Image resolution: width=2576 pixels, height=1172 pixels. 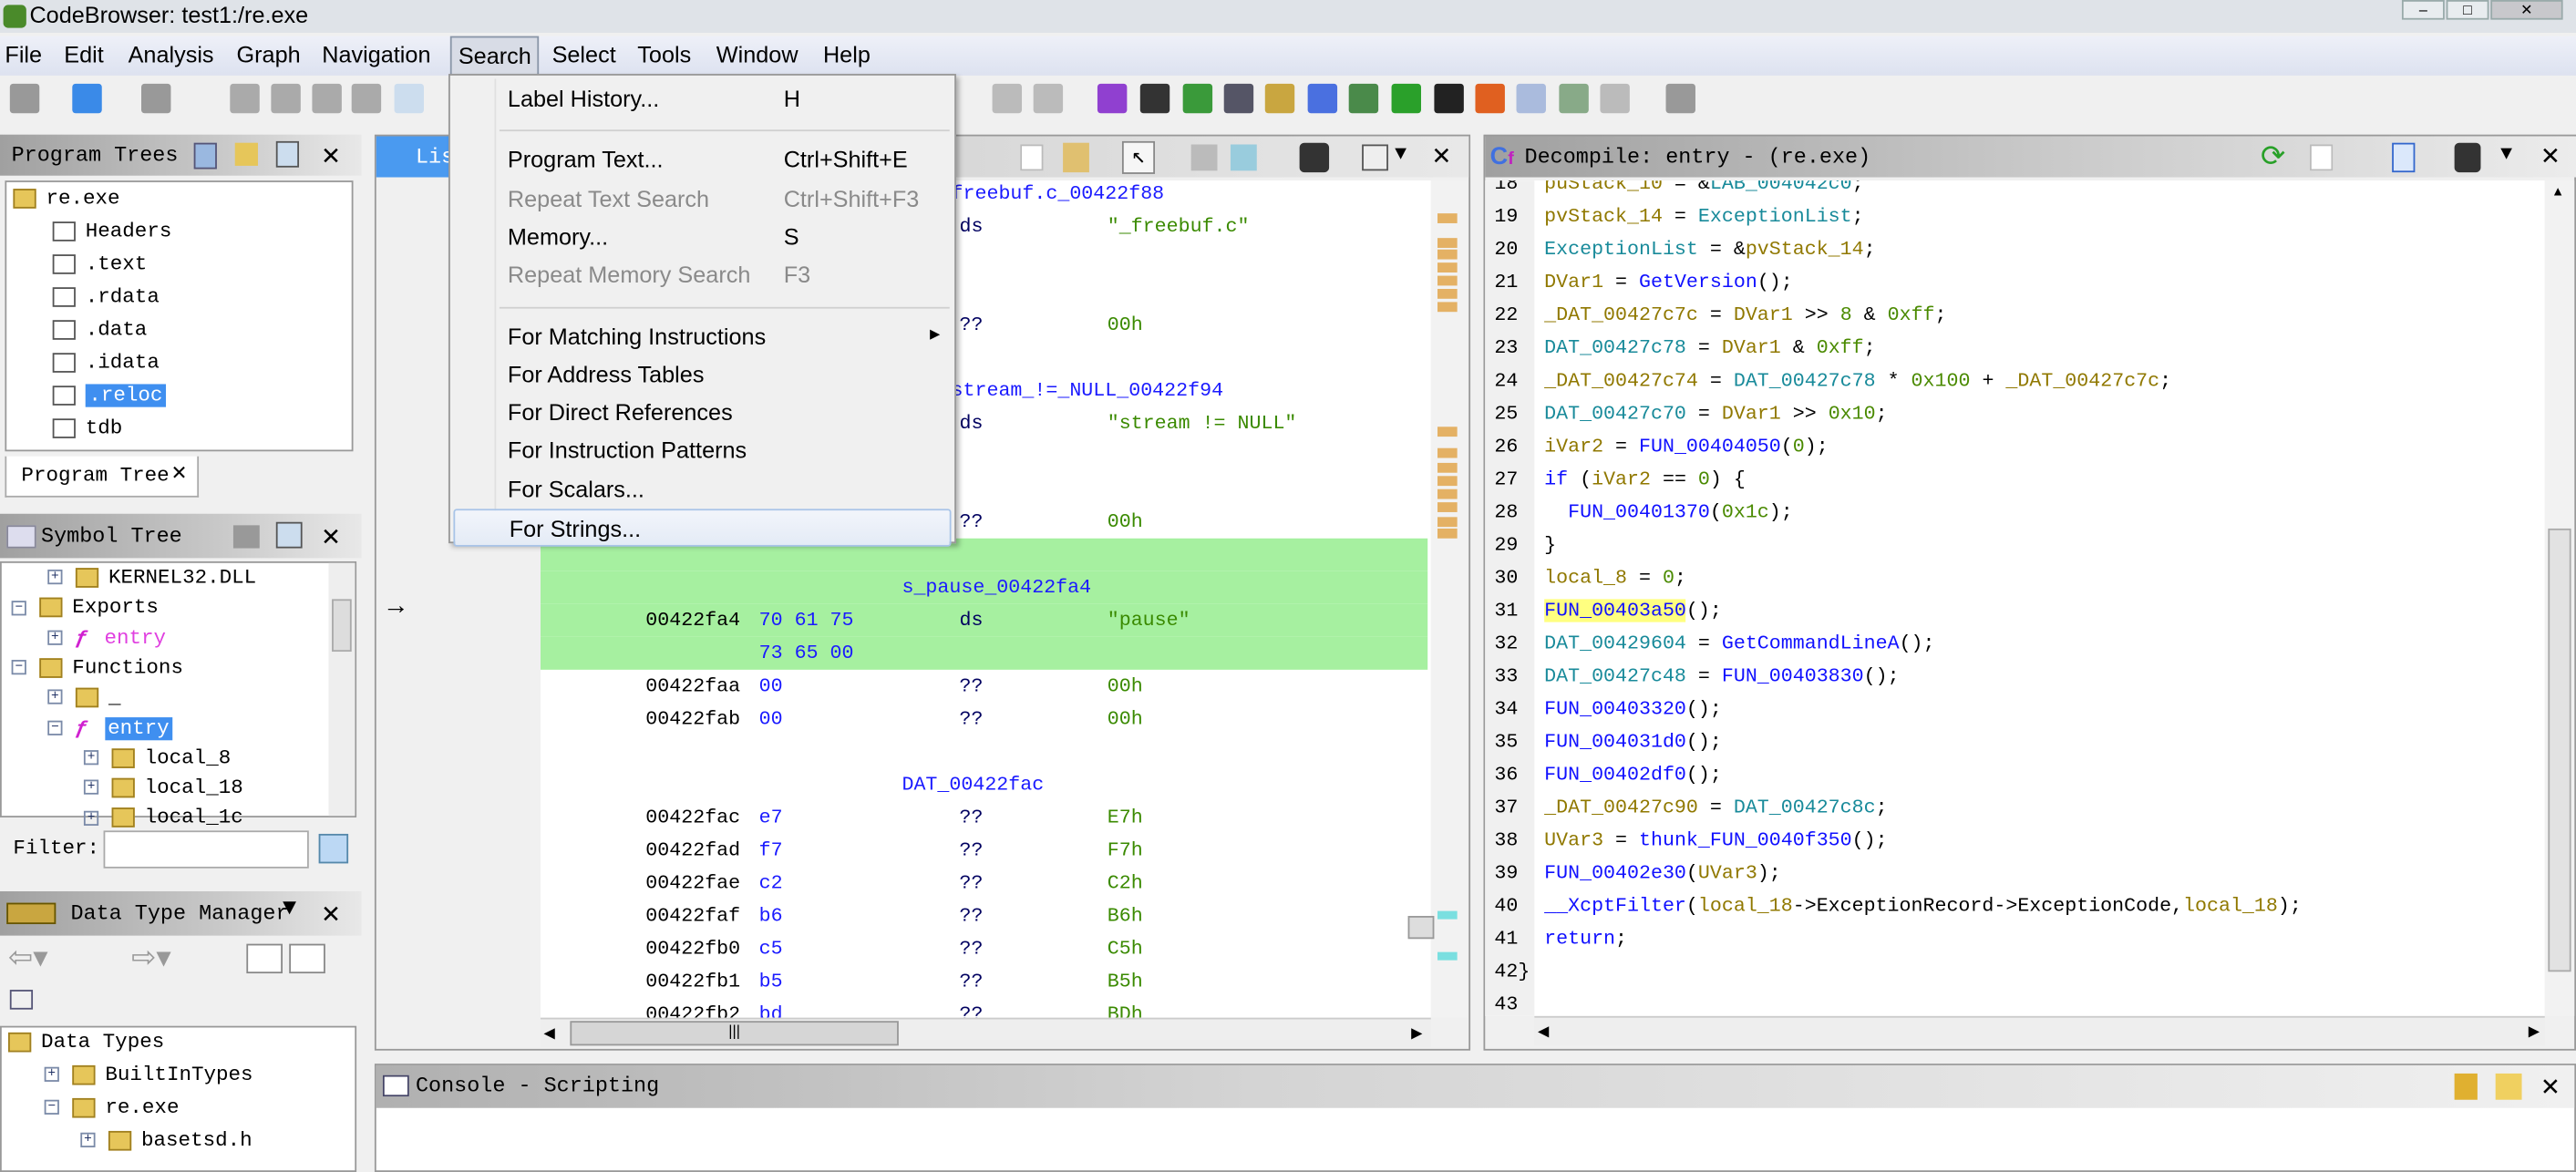 I want to click on tree-item: Headers, so click(x=111, y=231).